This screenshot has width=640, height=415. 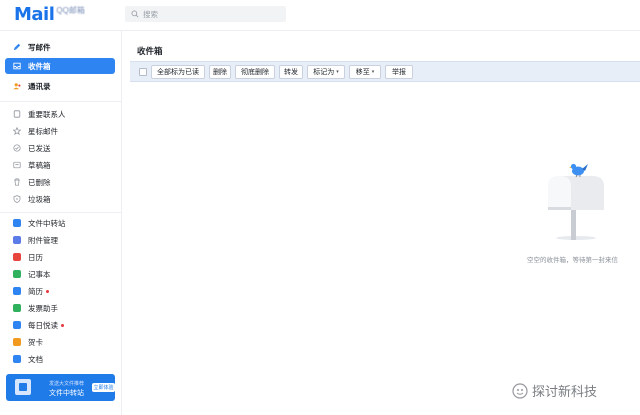 I want to click on watermark-text: 探讨新科技, so click(x=565, y=391).